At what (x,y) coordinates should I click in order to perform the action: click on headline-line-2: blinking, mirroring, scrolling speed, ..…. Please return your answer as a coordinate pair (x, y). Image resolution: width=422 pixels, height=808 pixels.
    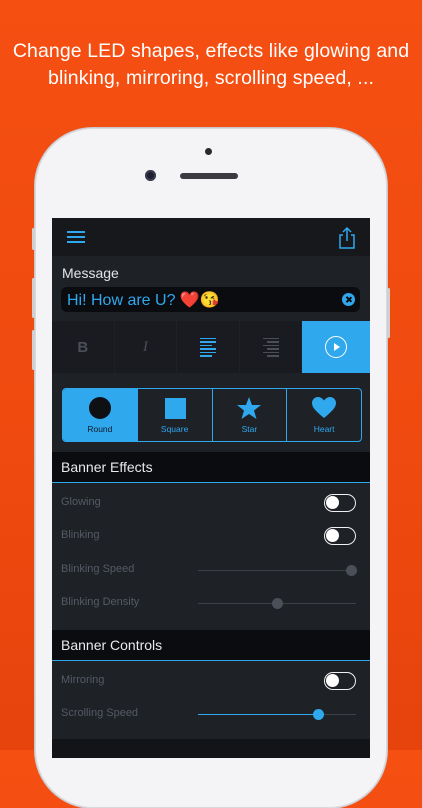
    Looking at the image, I should click on (211, 78).